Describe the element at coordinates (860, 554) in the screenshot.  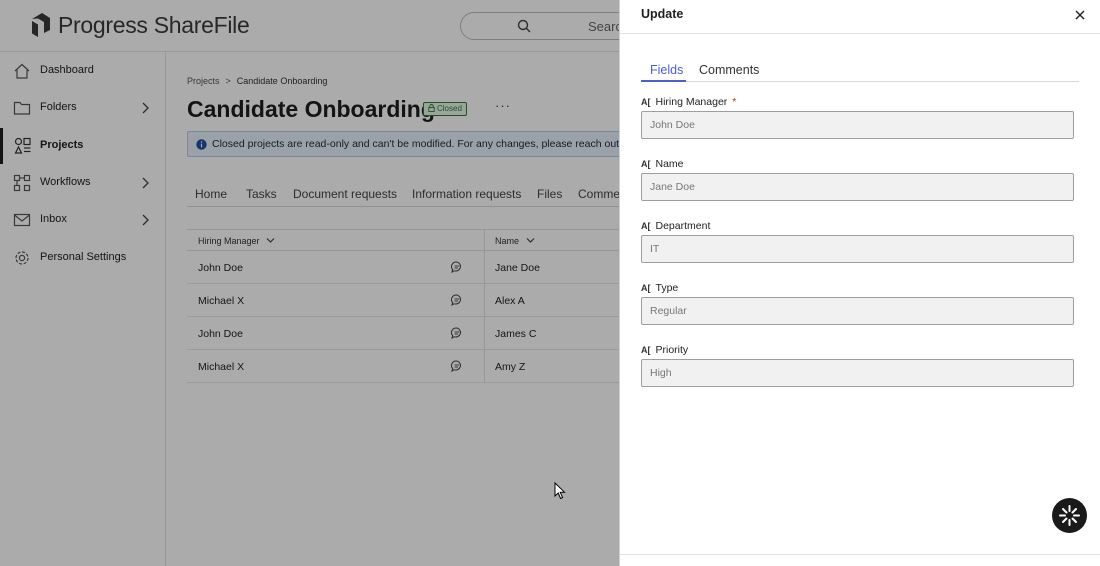
I see `drawer-footer-divider` at that location.